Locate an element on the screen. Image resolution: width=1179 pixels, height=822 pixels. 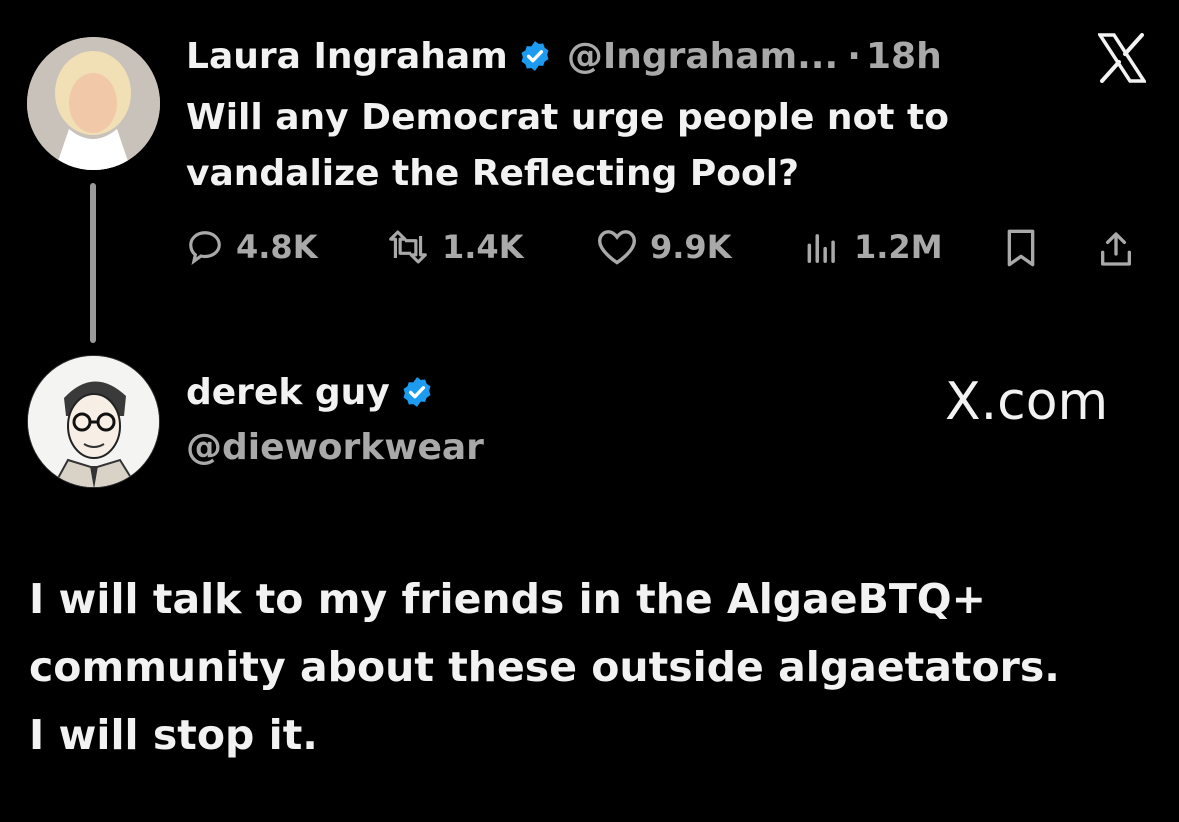
x-logo-icon is located at coordinates (1122, 58).